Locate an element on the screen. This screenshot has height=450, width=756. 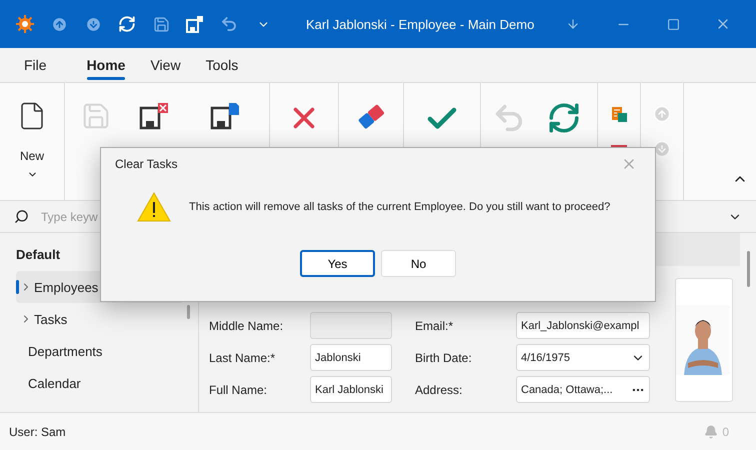
field-label: Email:* is located at coordinates (434, 325).